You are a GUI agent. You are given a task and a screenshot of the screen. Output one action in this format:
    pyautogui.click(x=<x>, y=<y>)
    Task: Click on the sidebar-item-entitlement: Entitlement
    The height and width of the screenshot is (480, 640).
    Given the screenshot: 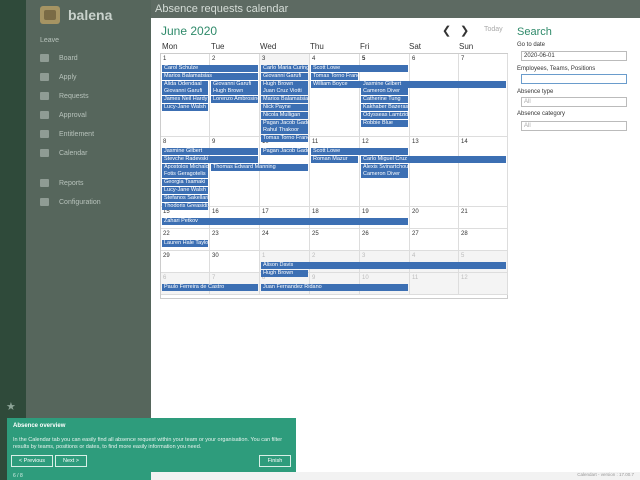 What is the action you would take?
    pyautogui.click(x=92, y=134)
    